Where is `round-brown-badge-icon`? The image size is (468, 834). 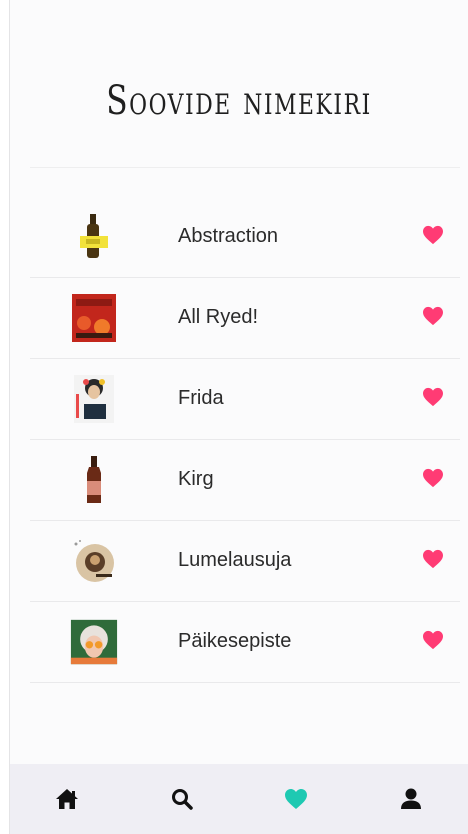
round-brown-badge-icon is located at coordinates (94, 561).